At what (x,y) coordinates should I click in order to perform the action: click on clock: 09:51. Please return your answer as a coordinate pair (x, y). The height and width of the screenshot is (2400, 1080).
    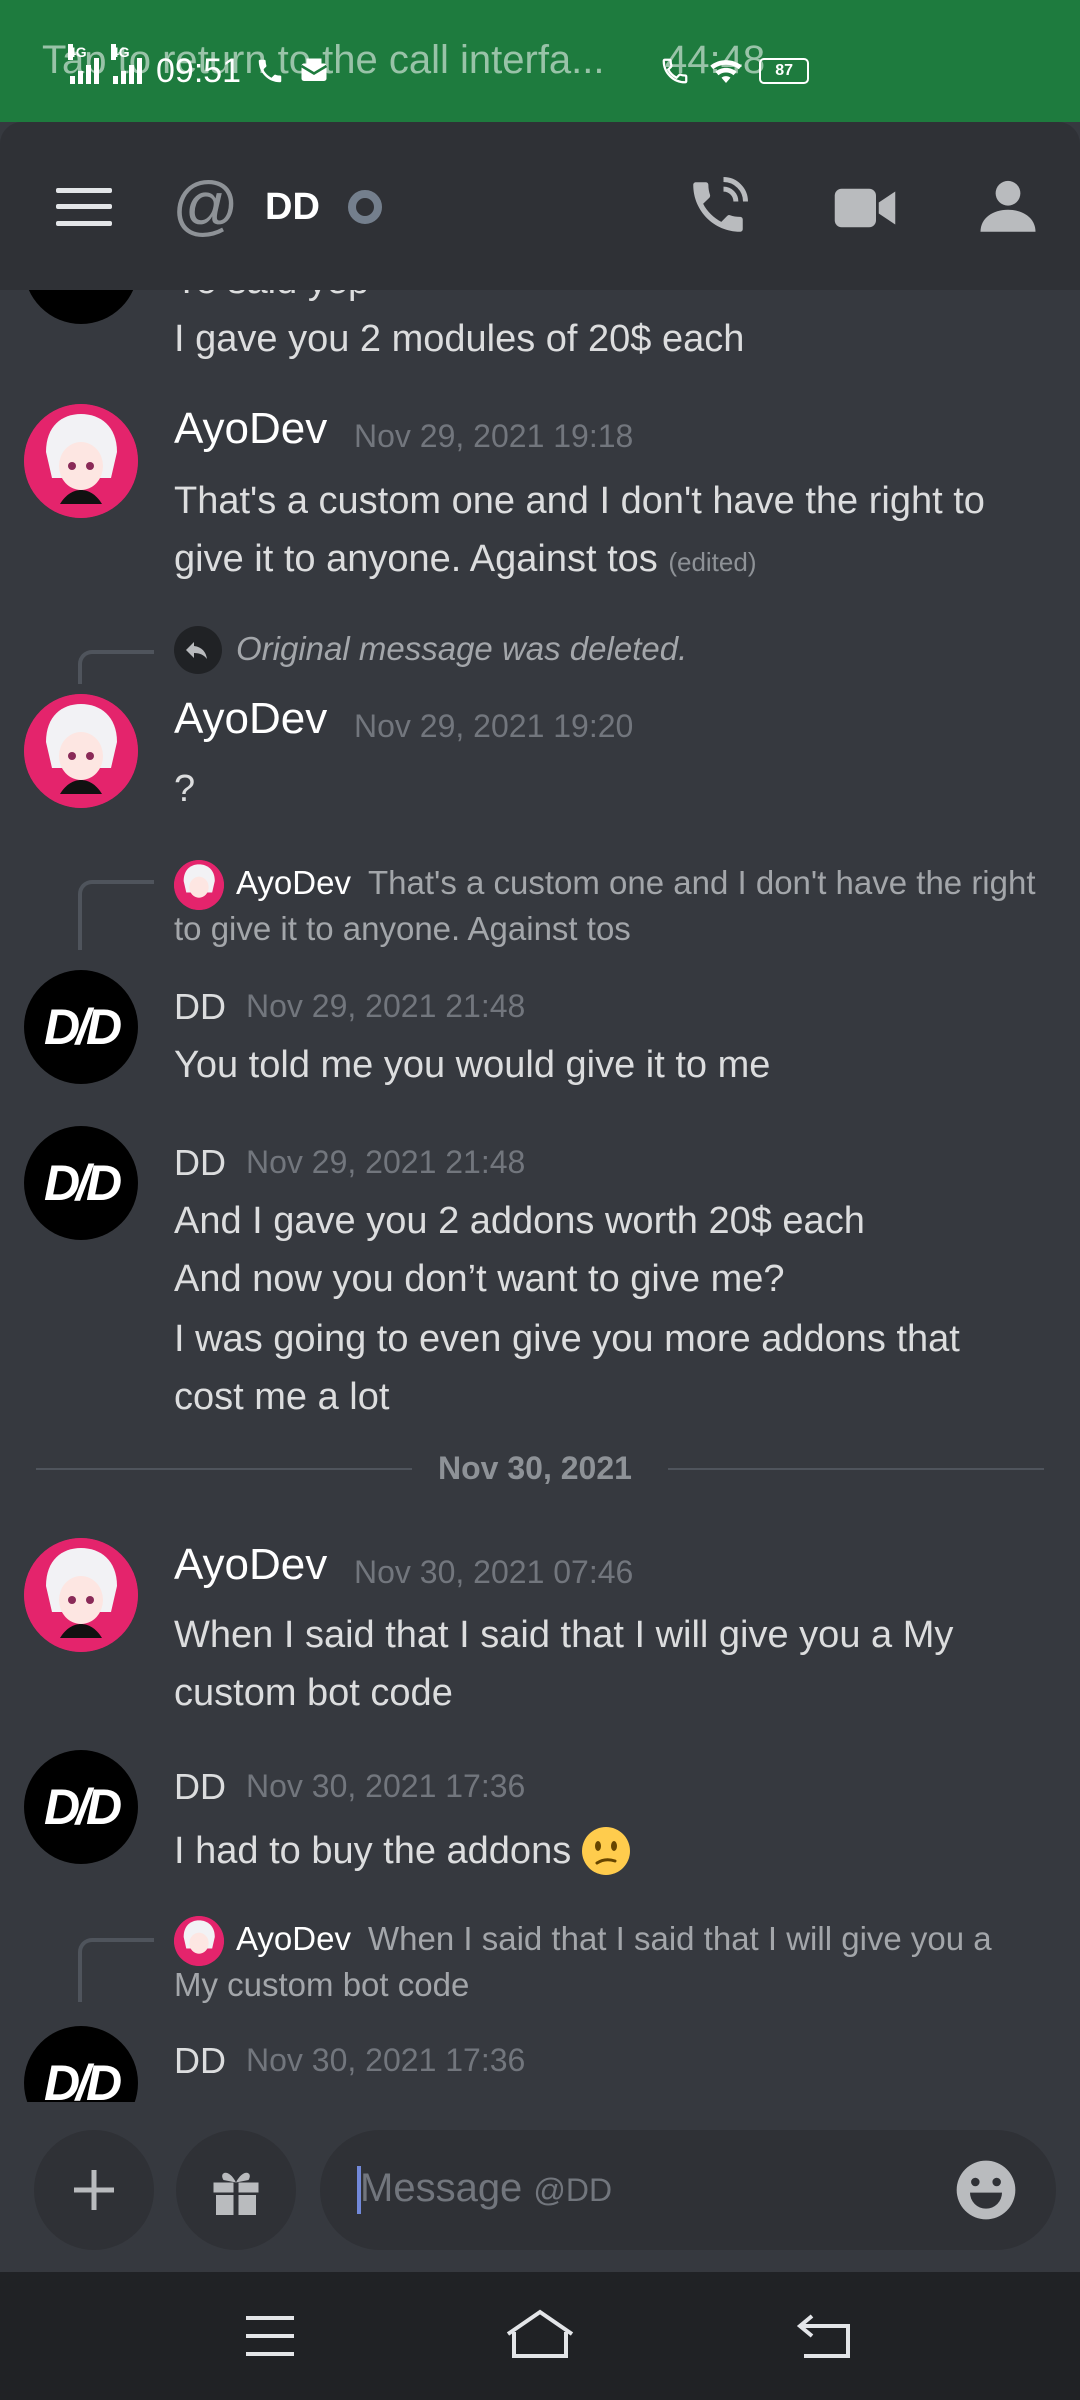
    Looking at the image, I should click on (199, 70).